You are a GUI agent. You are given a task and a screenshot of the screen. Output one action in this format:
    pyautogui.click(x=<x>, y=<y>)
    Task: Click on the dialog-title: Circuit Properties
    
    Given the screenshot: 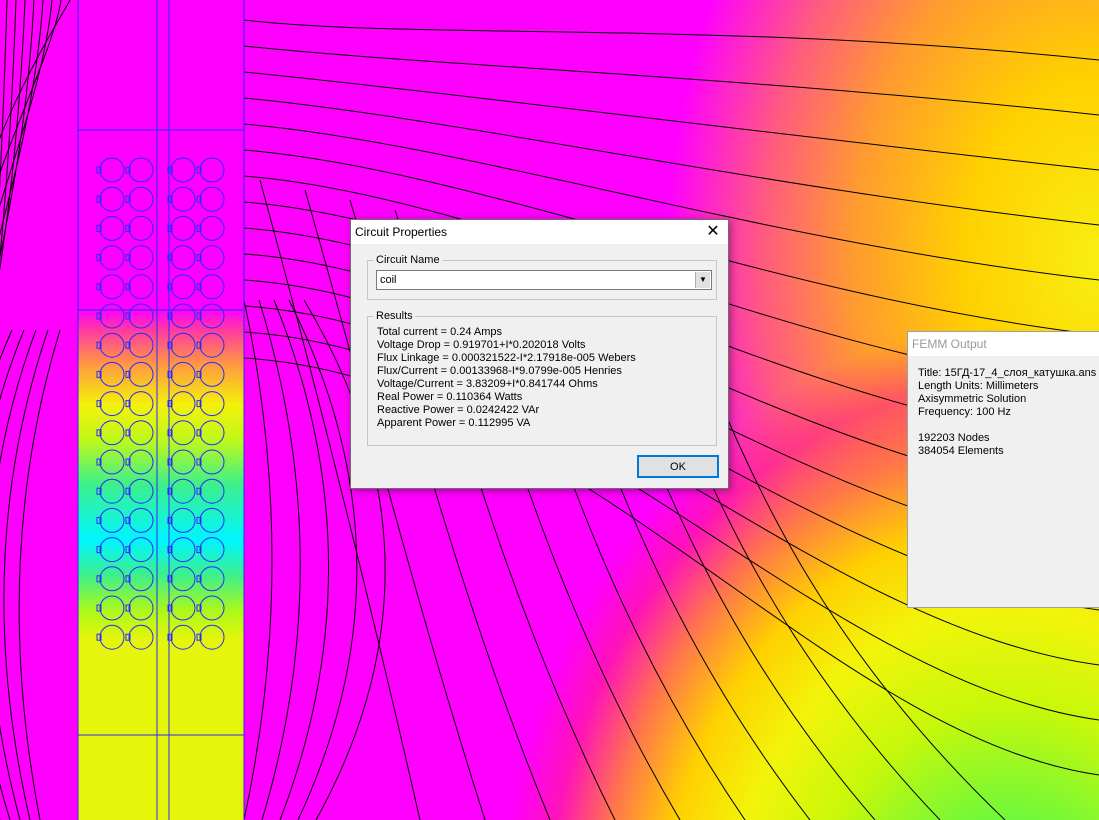 What is the action you would take?
    pyautogui.click(x=401, y=232)
    